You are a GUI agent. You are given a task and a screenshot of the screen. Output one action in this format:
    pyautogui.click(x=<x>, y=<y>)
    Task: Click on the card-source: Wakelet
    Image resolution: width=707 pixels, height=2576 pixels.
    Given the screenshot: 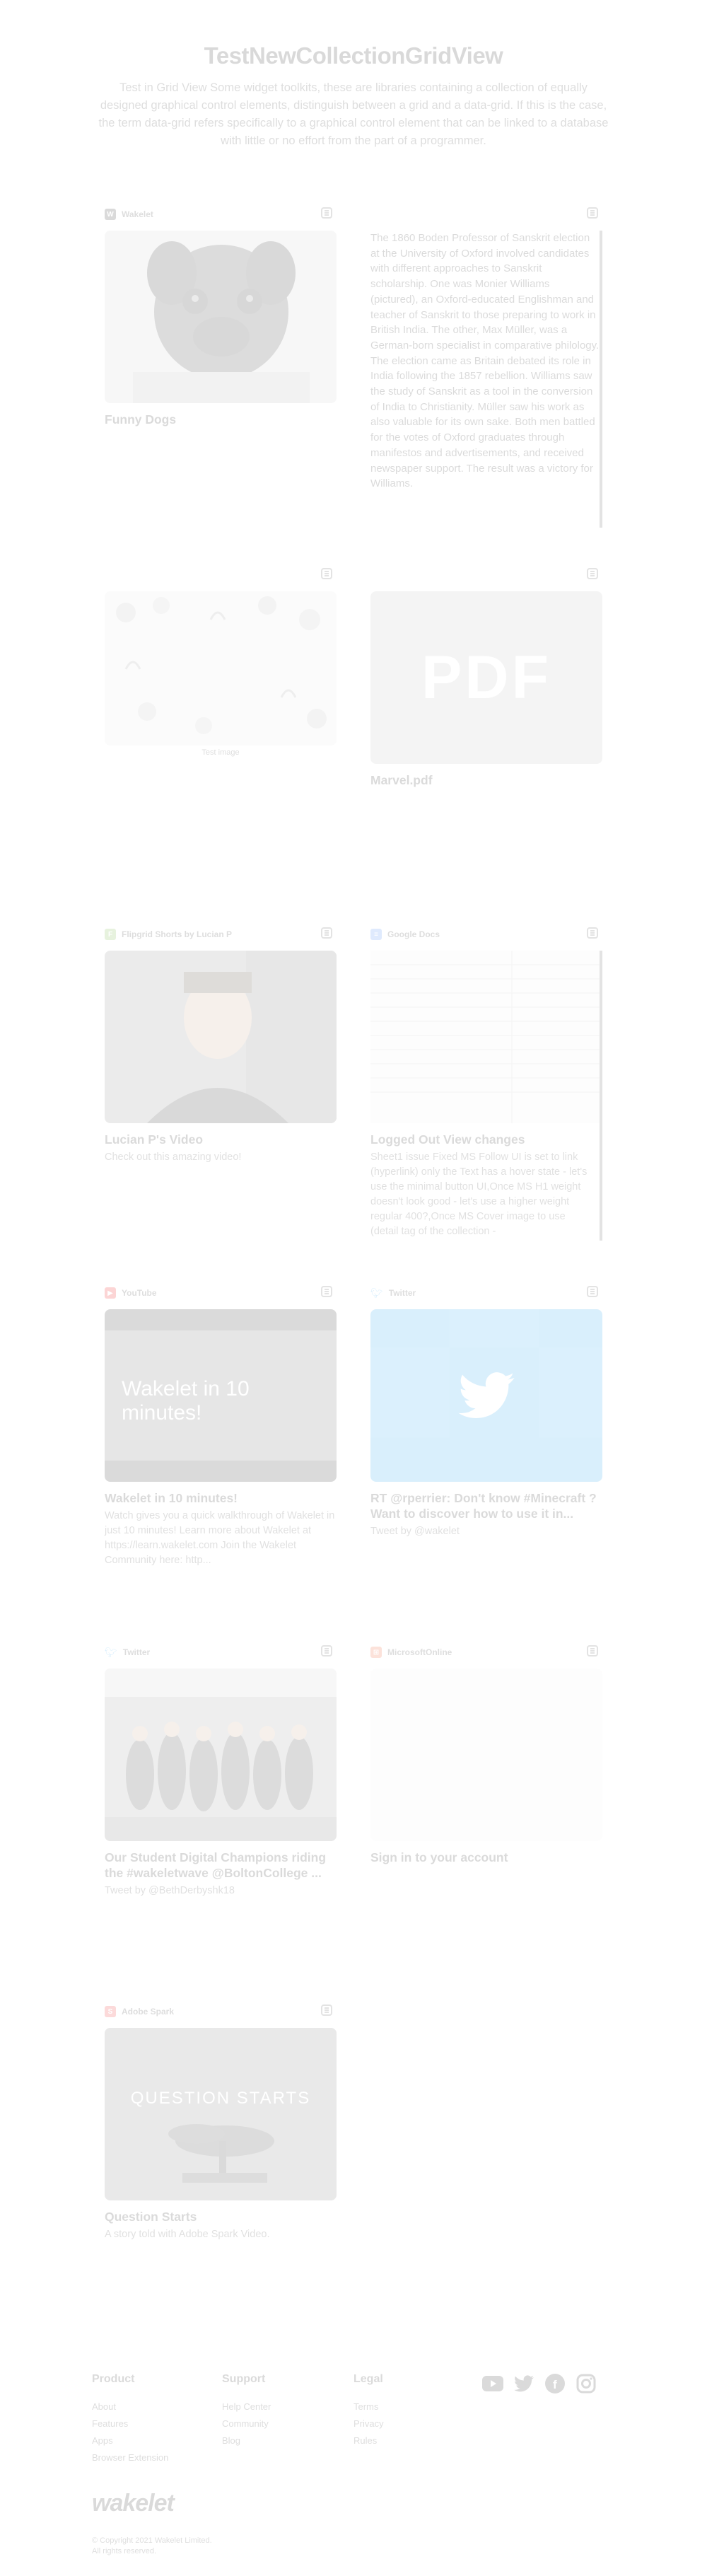 What is the action you would take?
    pyautogui.click(x=137, y=214)
    